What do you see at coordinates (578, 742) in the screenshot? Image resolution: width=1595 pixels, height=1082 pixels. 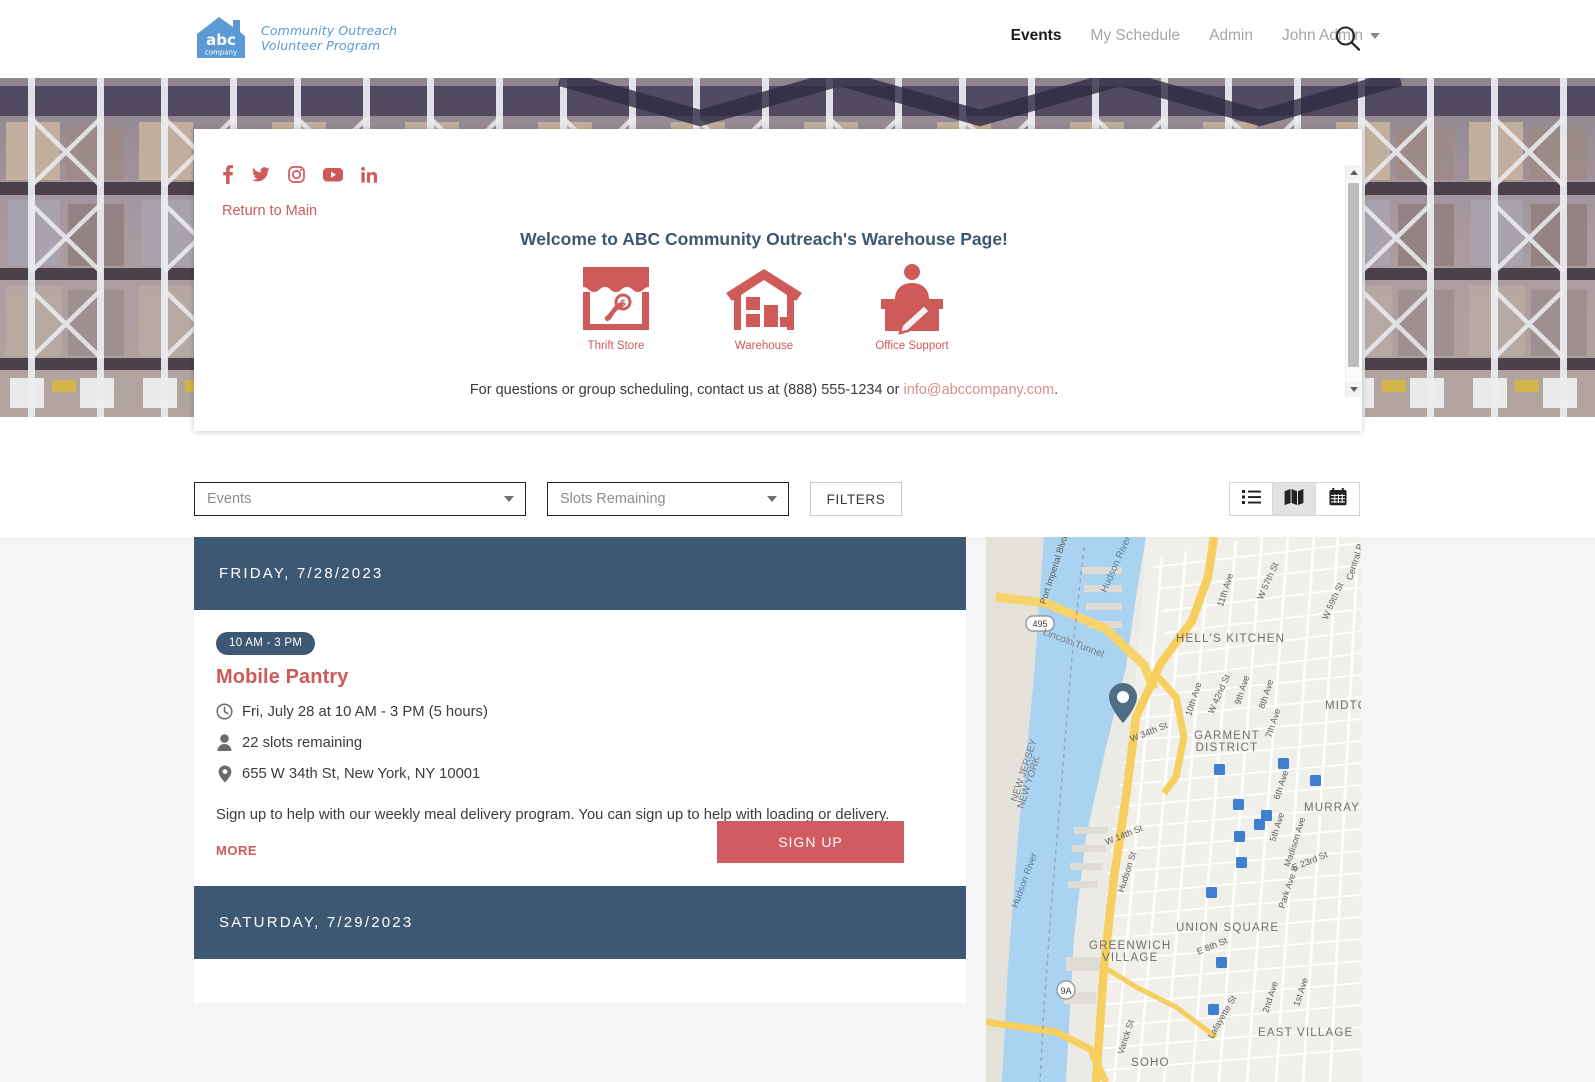 I see `event-slots-row: 22 slots remaining` at bounding box center [578, 742].